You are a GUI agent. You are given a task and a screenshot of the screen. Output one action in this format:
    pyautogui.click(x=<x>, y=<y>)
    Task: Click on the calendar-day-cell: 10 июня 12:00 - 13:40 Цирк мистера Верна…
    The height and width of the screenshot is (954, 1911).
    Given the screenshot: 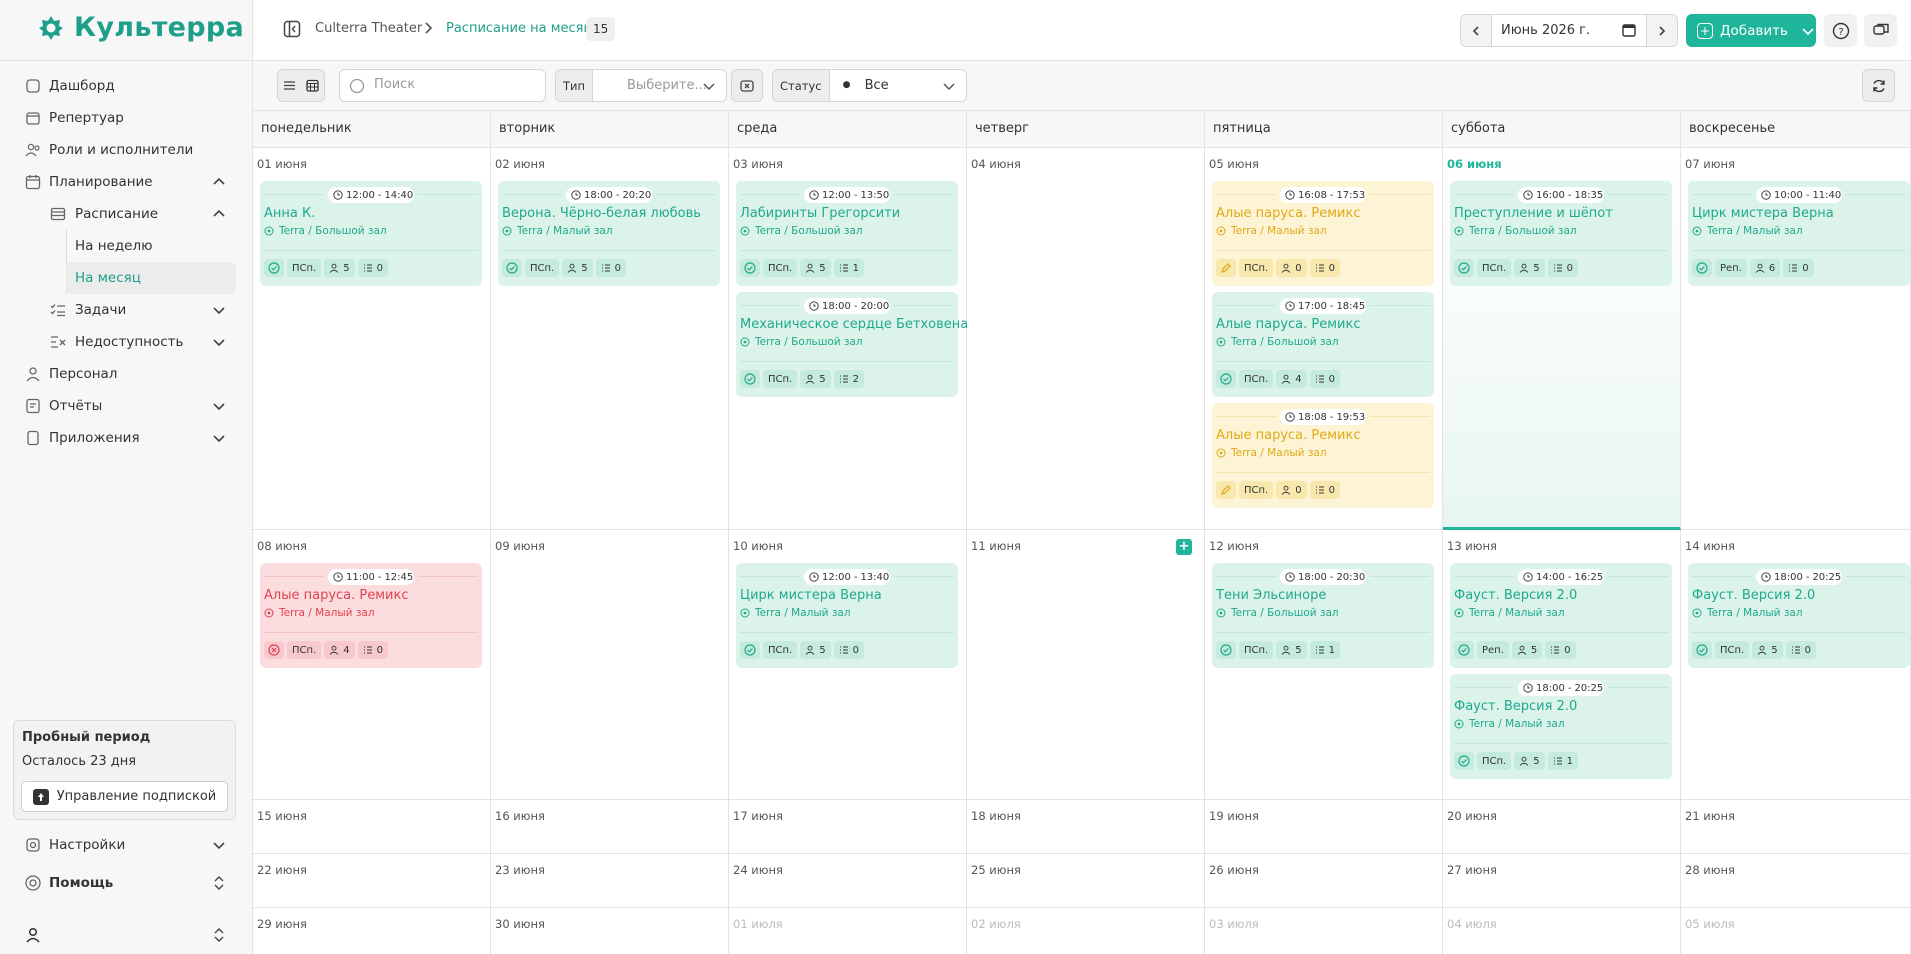 What is the action you would take?
    pyautogui.click(x=848, y=665)
    